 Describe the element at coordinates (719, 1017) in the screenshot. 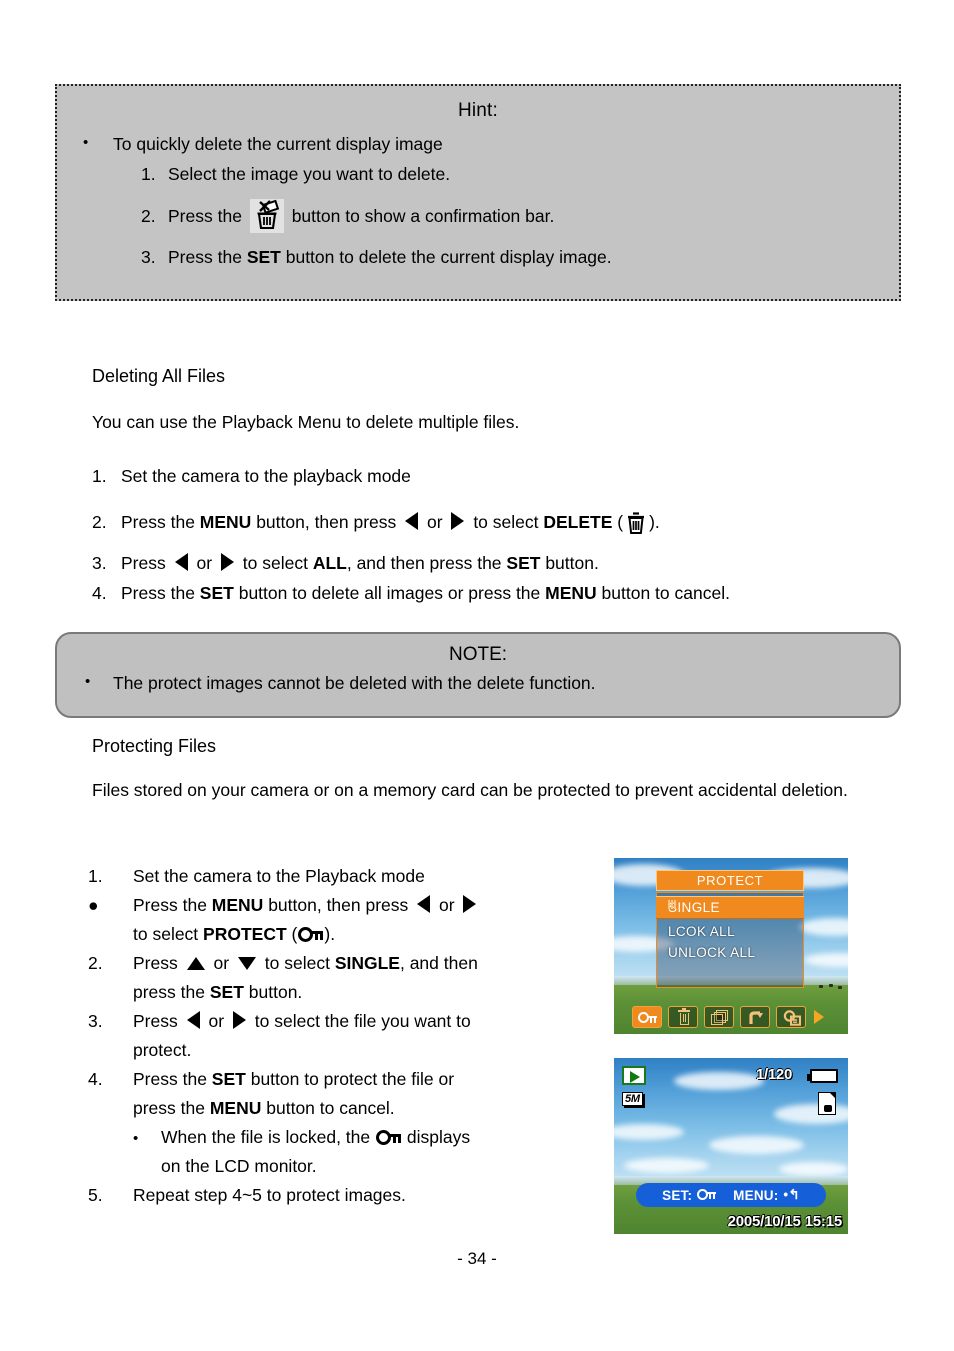

I see `slideshow-icon` at that location.